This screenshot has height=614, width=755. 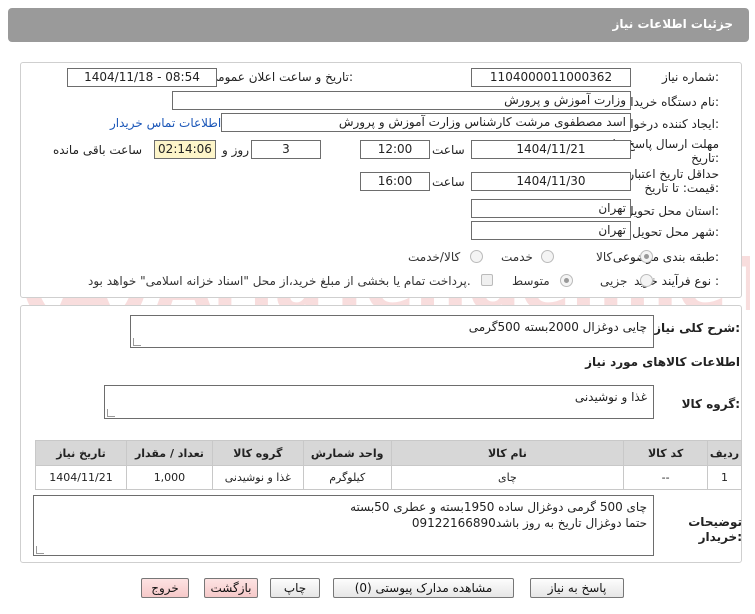 I want to click on col-header-code: کد کالا, so click(x=666, y=453).